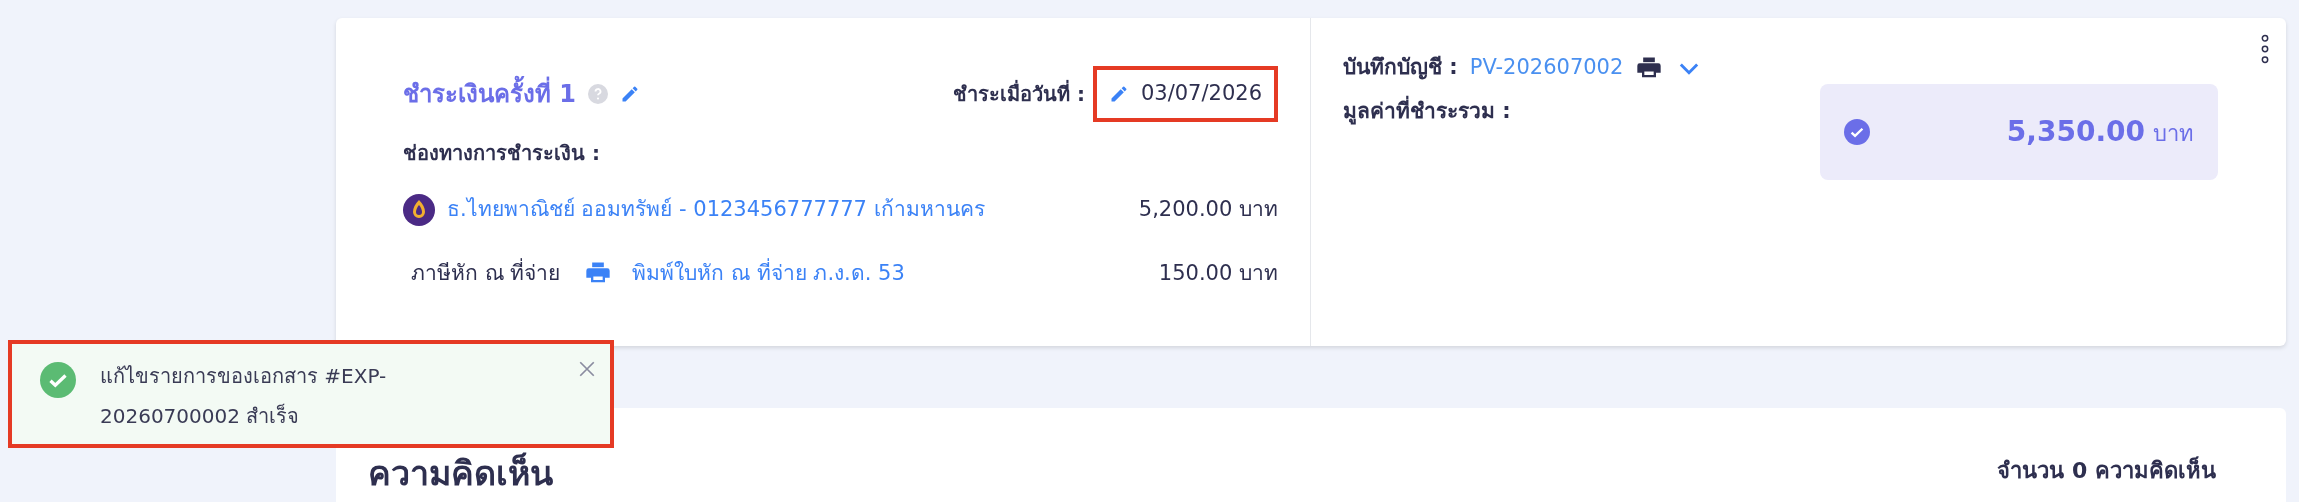 This screenshot has width=2299, height=502. Describe the element at coordinates (2075, 131) in the screenshot. I see `total-amount: 5,350.00` at that location.